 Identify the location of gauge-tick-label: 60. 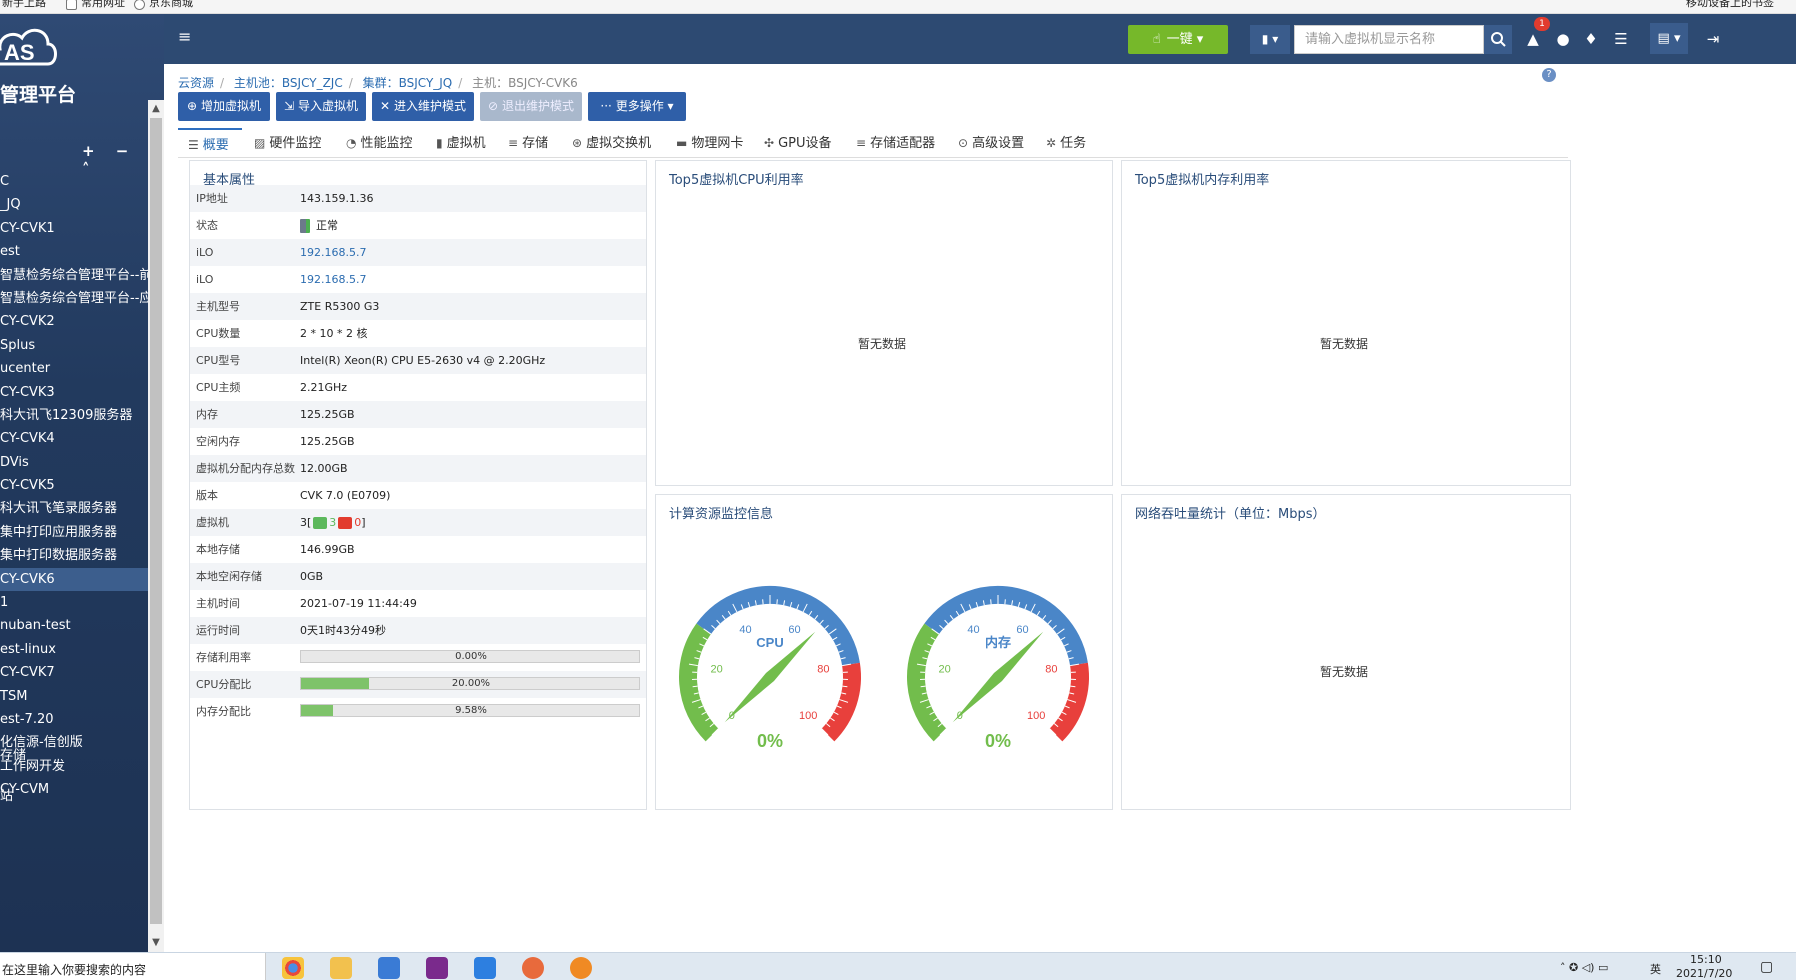
(1022, 630).